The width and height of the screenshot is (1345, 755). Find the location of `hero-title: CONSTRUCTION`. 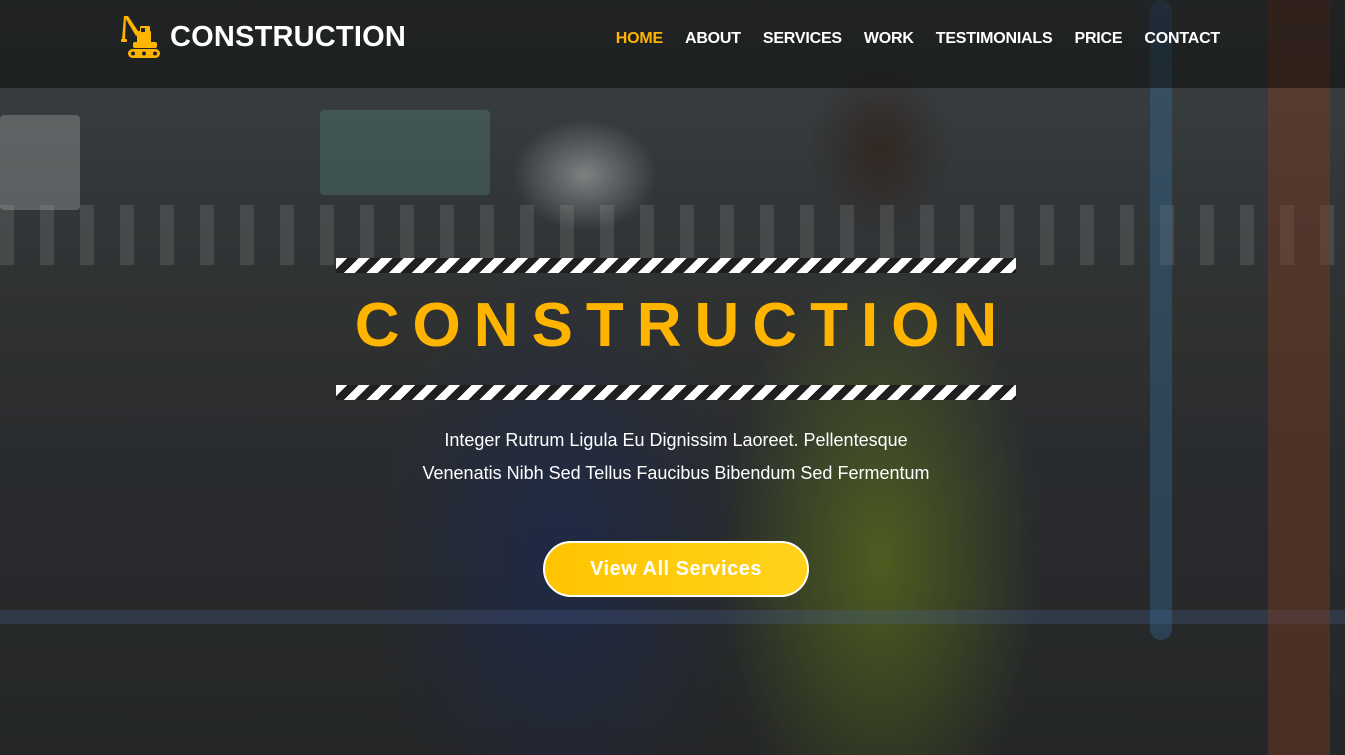

hero-title: CONSTRUCTION is located at coordinates (682, 325).